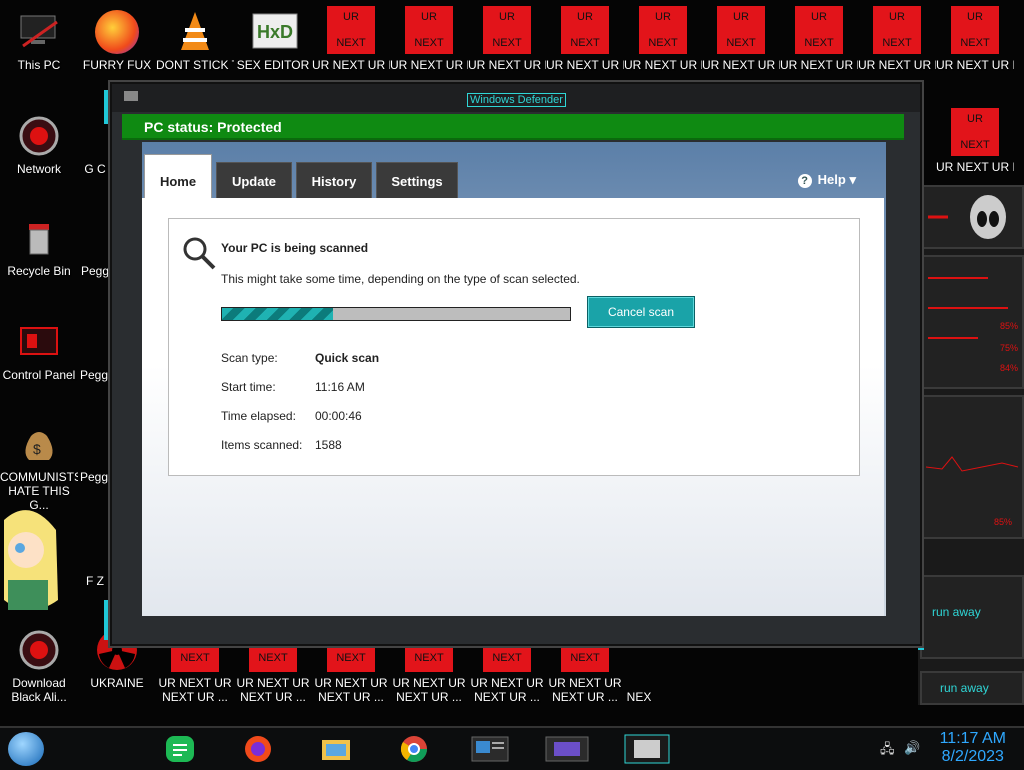 This screenshot has height=770, width=1024. Describe the element at coordinates (254, 180) in the screenshot. I see `tab-update: Update` at that location.